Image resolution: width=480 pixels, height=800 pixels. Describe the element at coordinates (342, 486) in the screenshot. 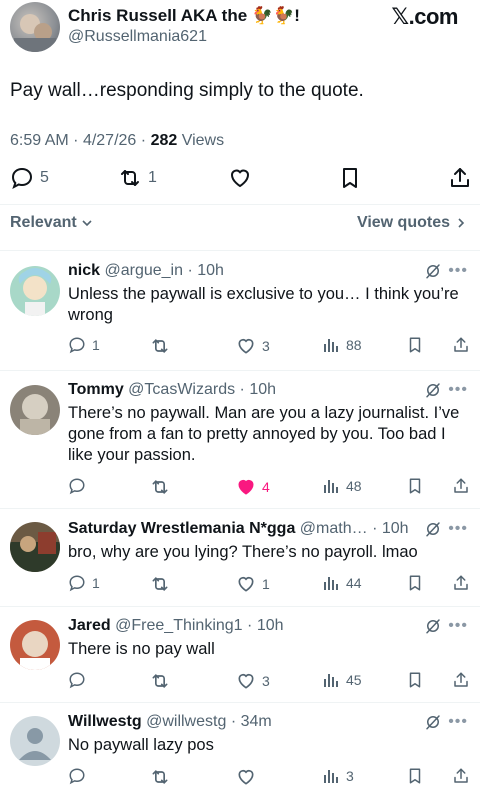

I see `views-button: 48` at that location.